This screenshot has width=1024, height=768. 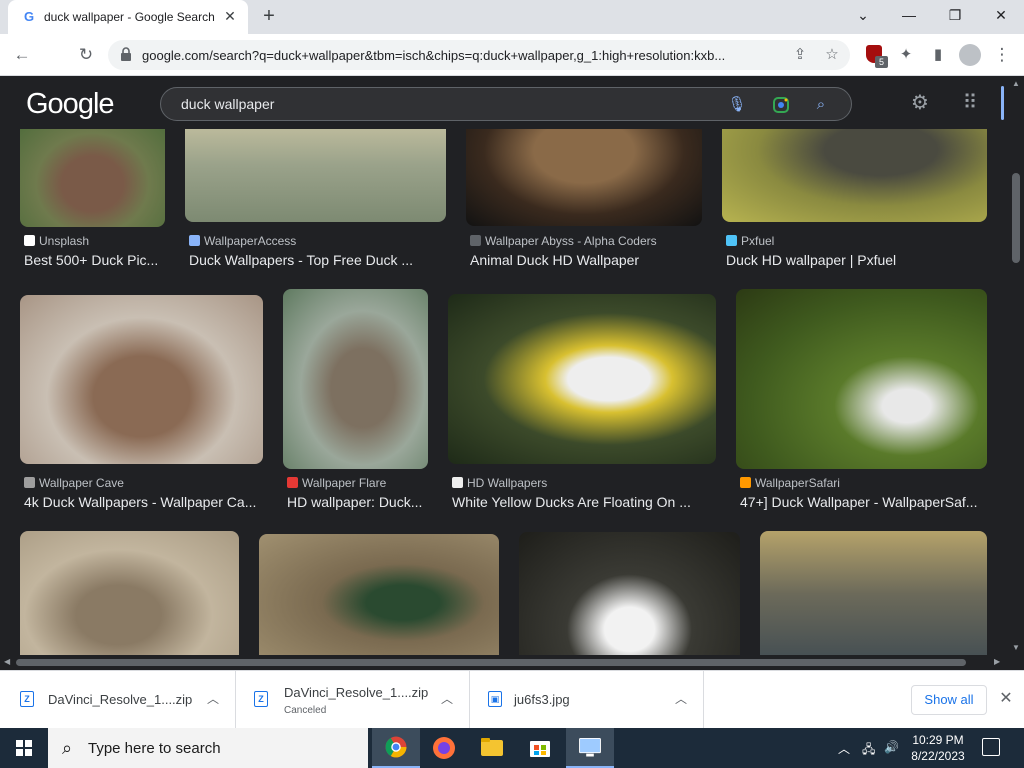 What do you see at coordinates (506, 104) in the screenshot?
I see `search-box: duck wallpaper 🎙 ⌕` at bounding box center [506, 104].